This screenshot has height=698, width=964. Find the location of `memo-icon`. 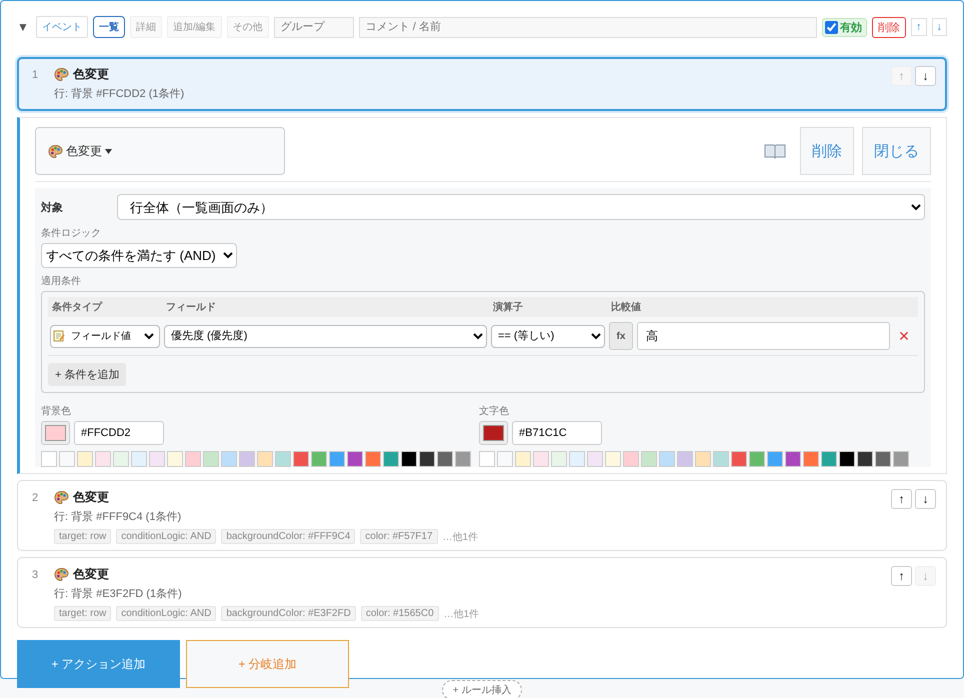

memo-icon is located at coordinates (59, 336).